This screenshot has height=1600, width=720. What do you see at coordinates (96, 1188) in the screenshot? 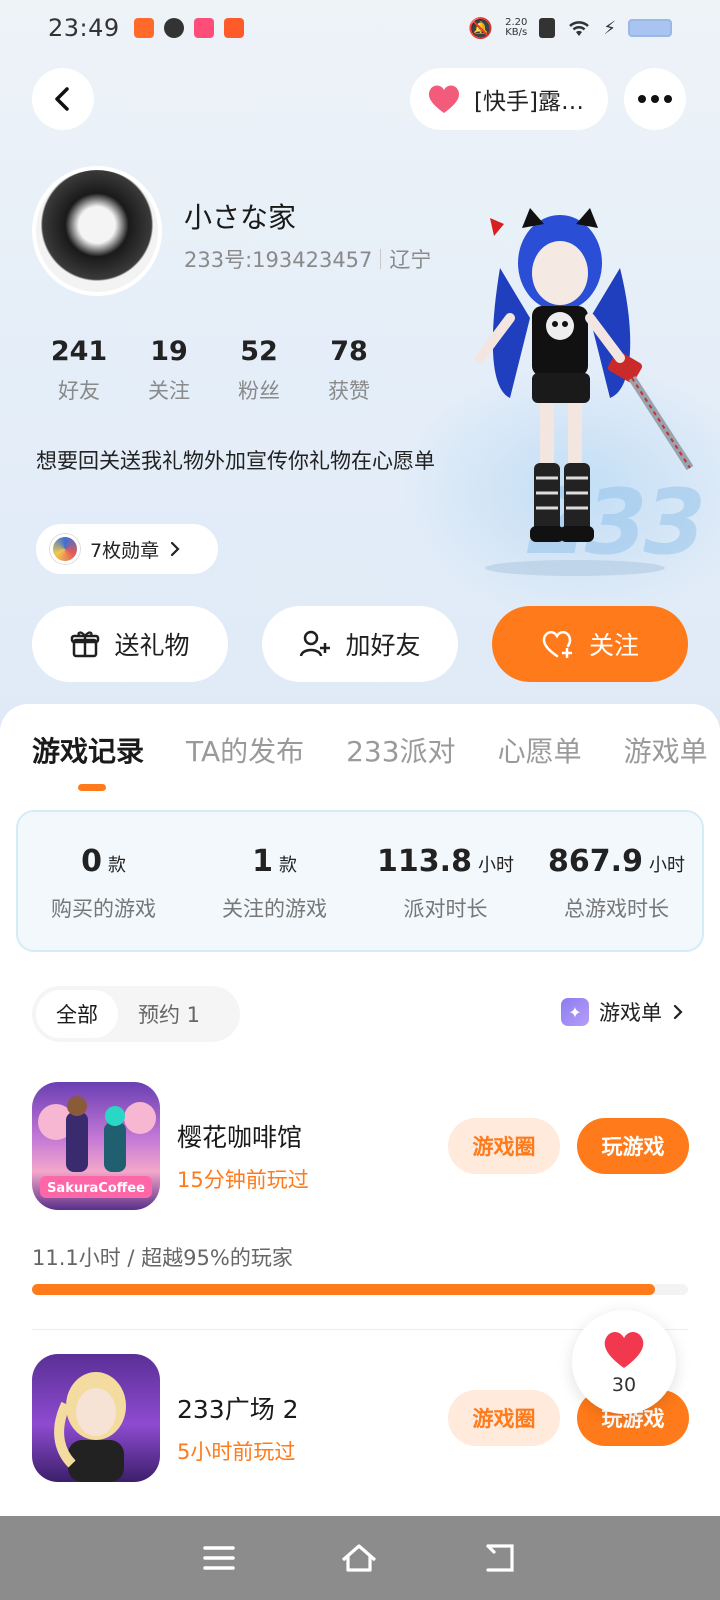
I see `game-icon-text: SakuraCoffee` at bounding box center [96, 1188].